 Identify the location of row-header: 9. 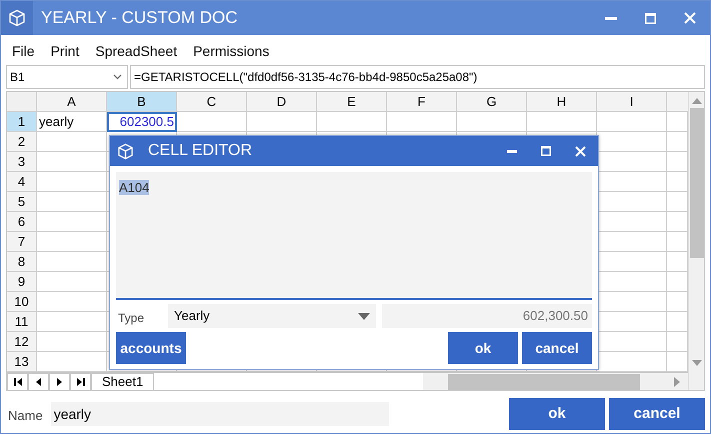
(22, 282).